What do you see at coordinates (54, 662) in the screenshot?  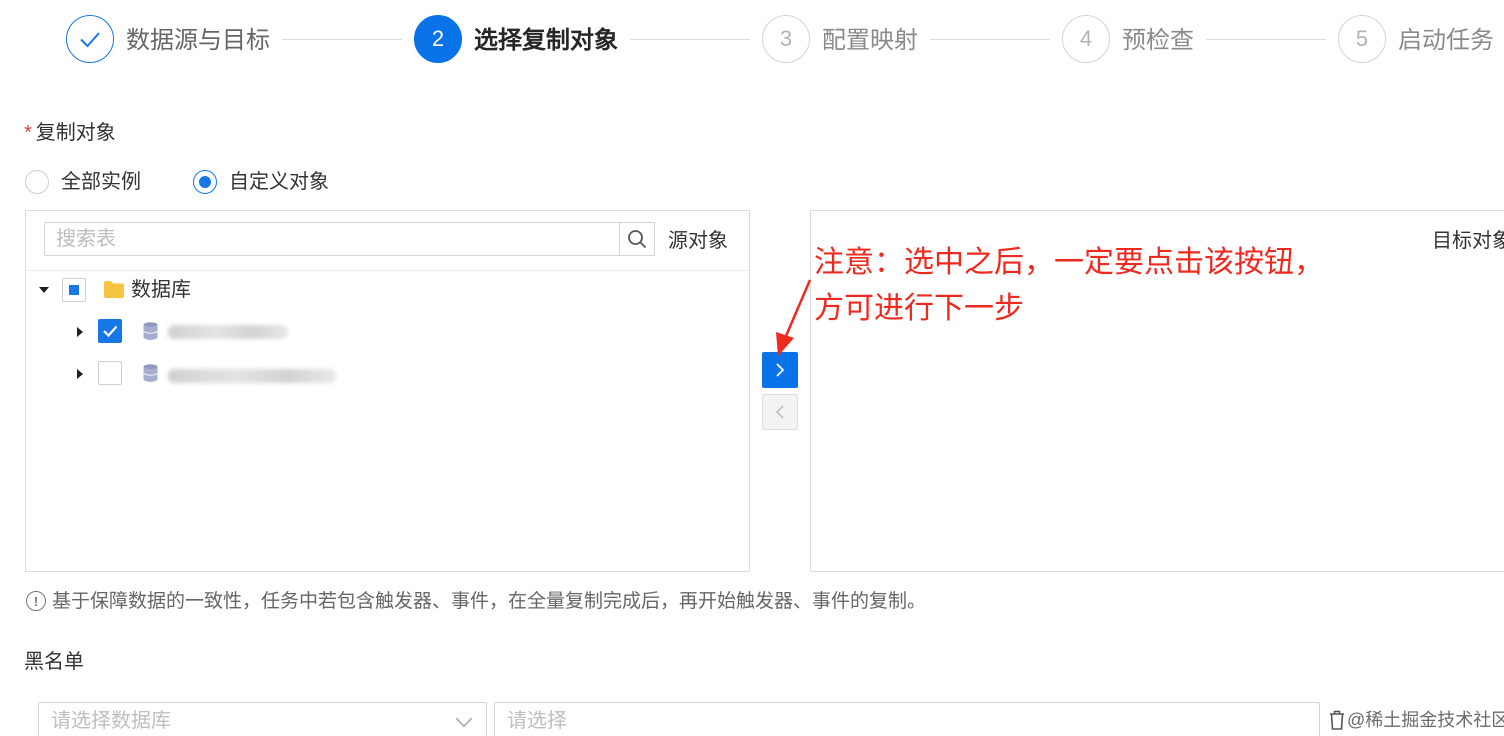 I see `blacklist-label: 黑名单` at bounding box center [54, 662].